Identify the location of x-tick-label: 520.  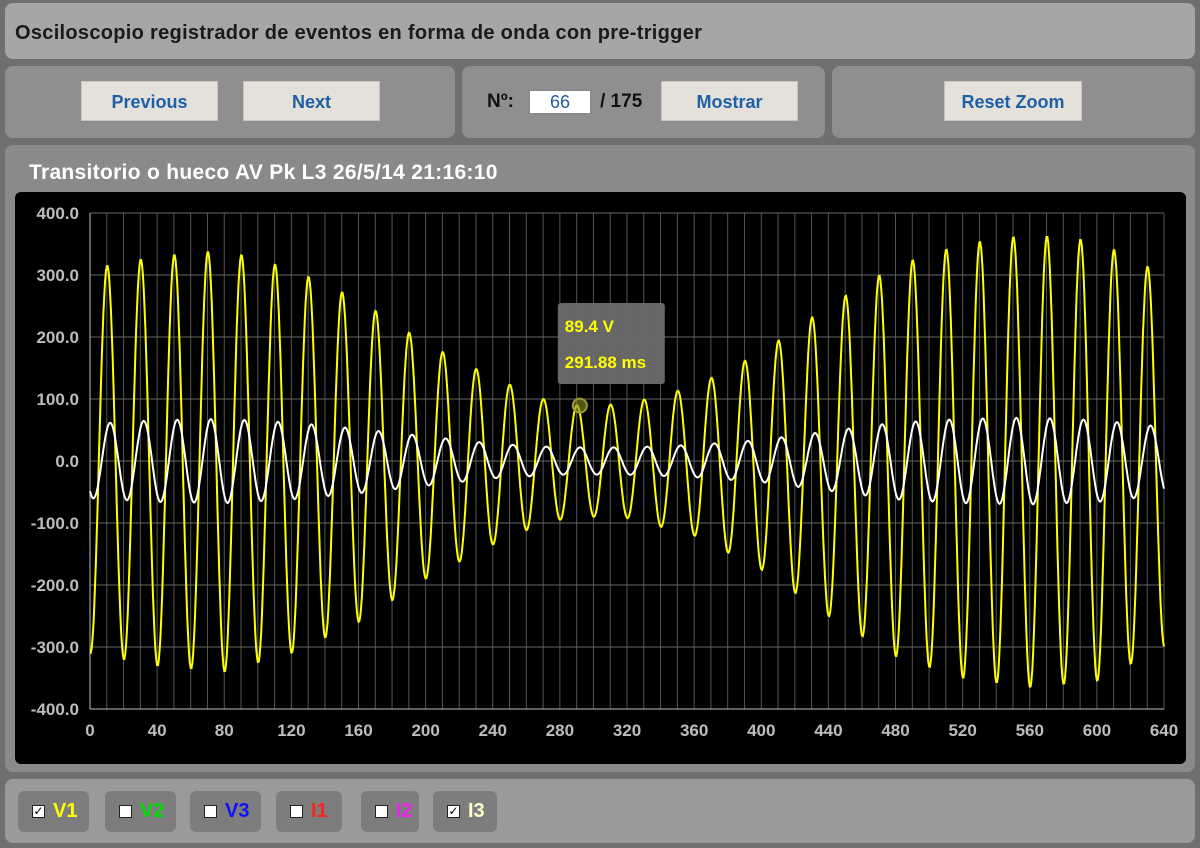
(962, 730).